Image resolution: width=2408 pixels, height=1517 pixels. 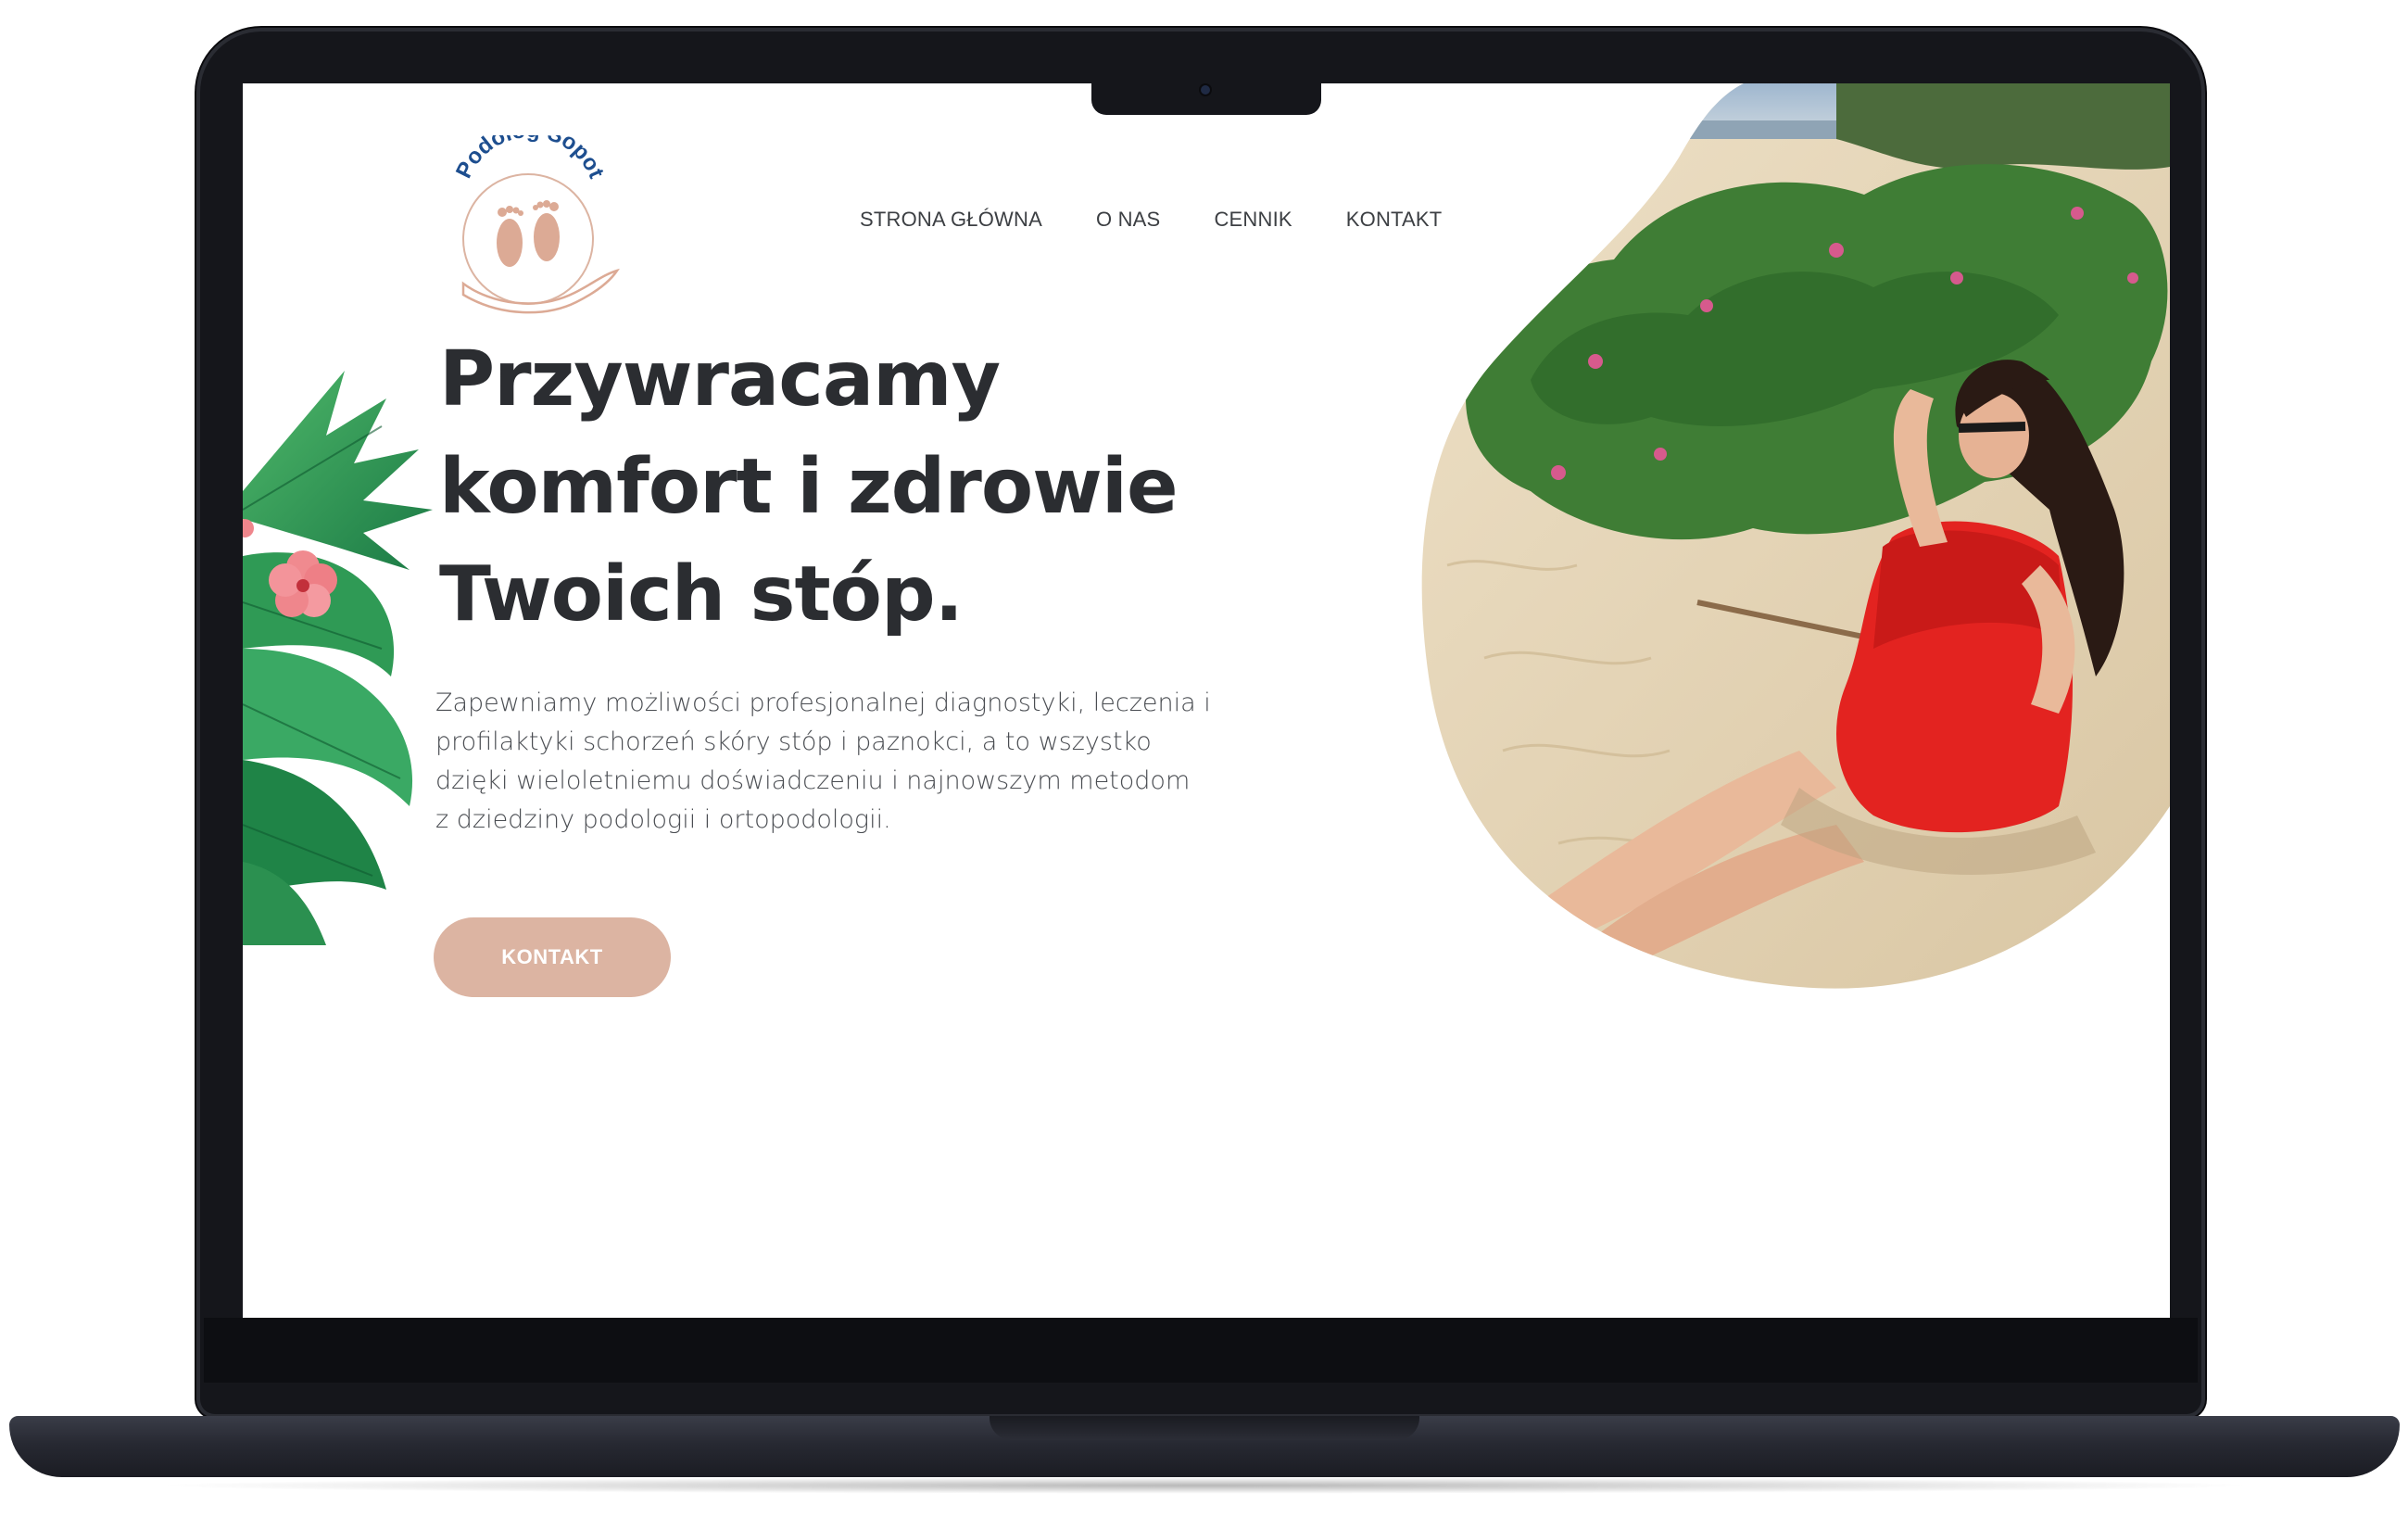 I want to click on nav-item-about: O NAS, so click(x=1128, y=220).